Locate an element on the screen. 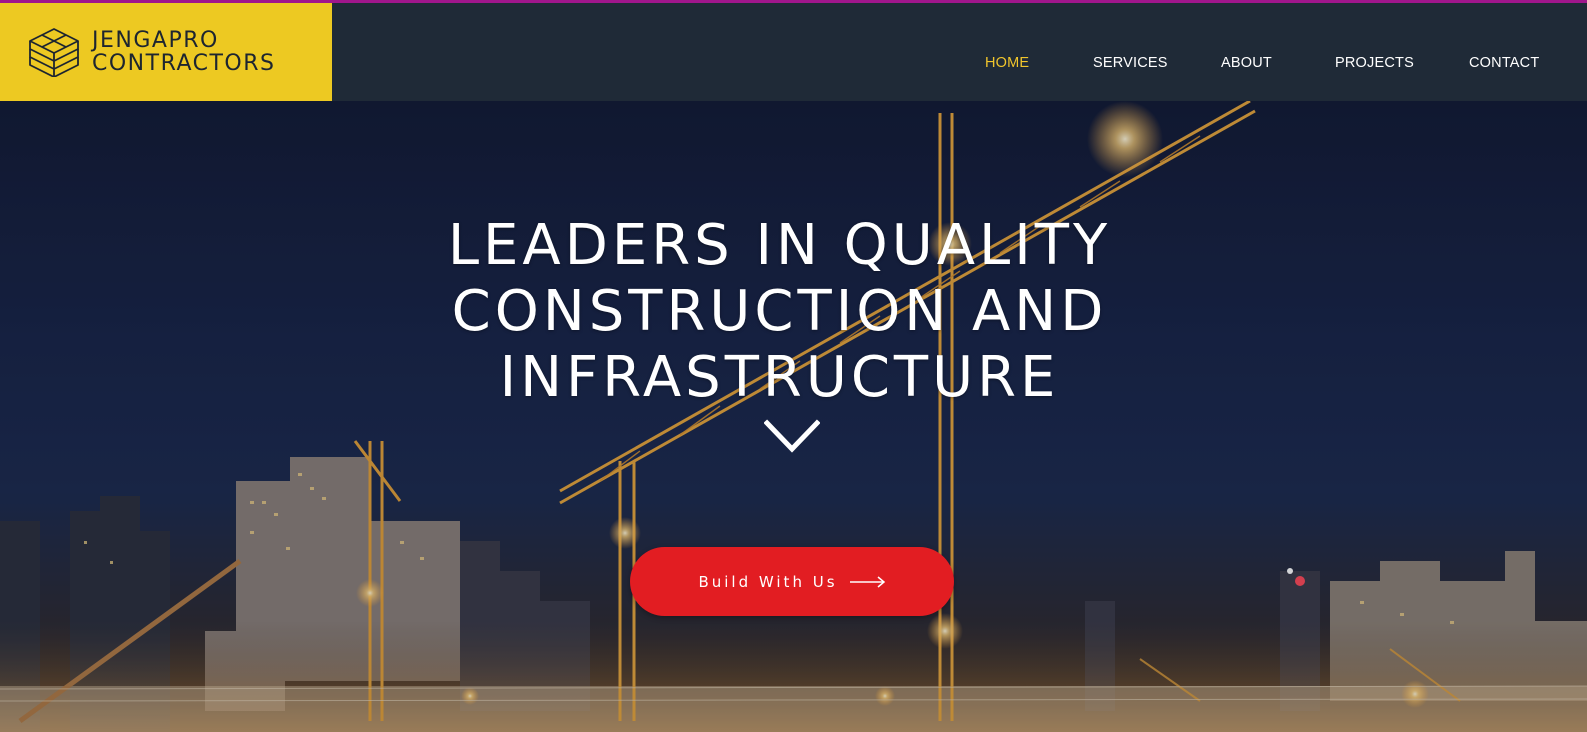  brand-logo: JENGAPRO CONTRACTORS is located at coordinates (166, 52).